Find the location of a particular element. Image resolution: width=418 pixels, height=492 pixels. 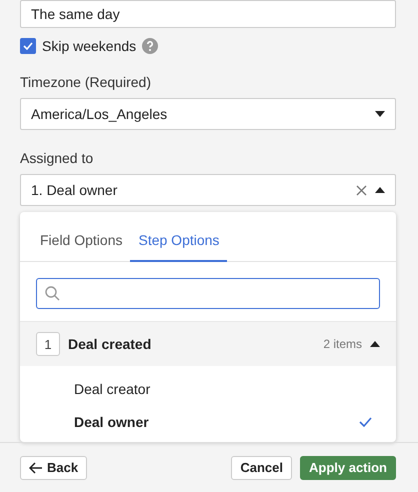

field-label: Timezone (Required) is located at coordinates (86, 82).